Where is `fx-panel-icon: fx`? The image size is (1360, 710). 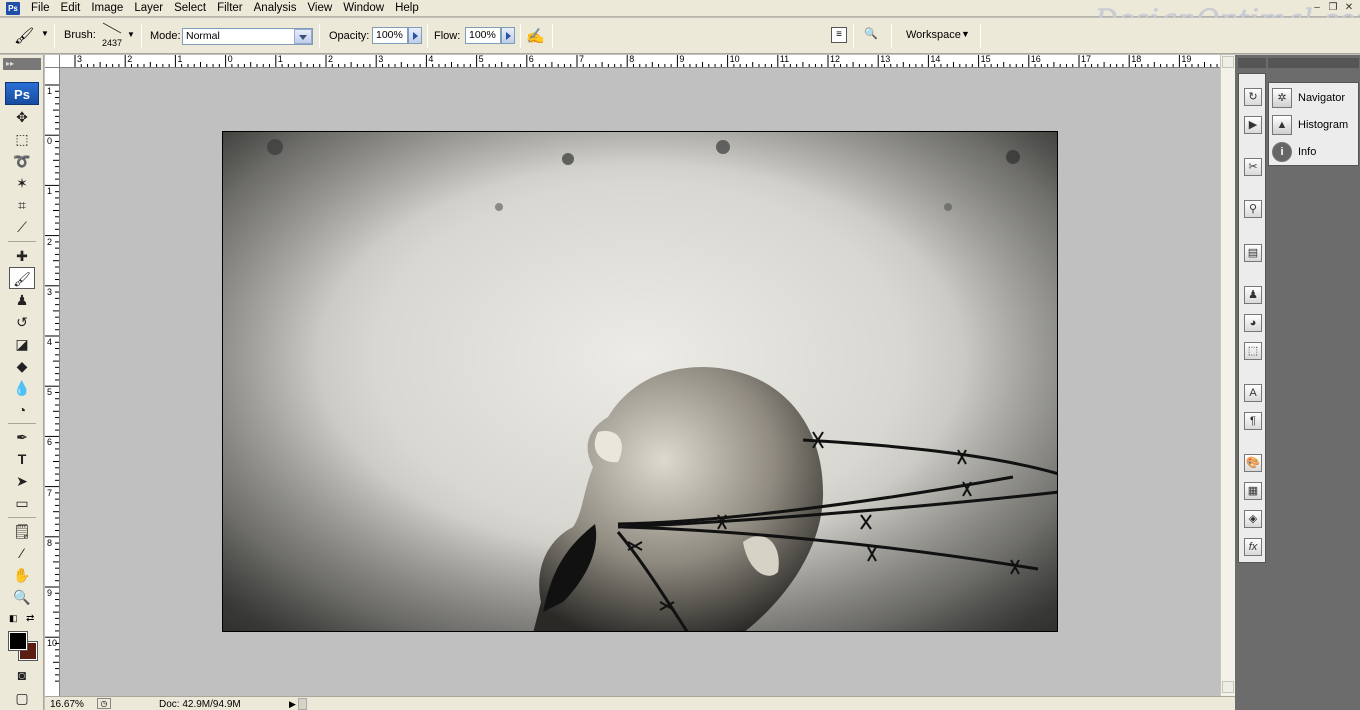
fx-panel-icon: fx is located at coordinates (1253, 547).